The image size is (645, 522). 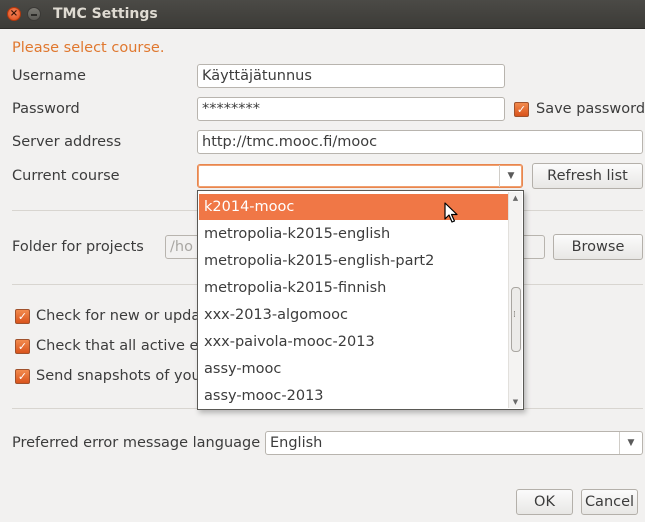 What do you see at coordinates (118, 316) in the screenshot?
I see `check-updates-label: Check for new or upda` at bounding box center [118, 316].